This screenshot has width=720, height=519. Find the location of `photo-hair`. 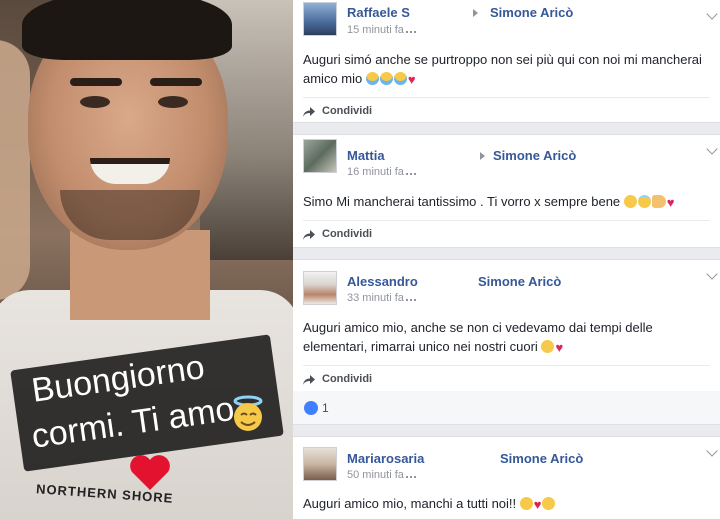

photo-hair is located at coordinates (127, 30).